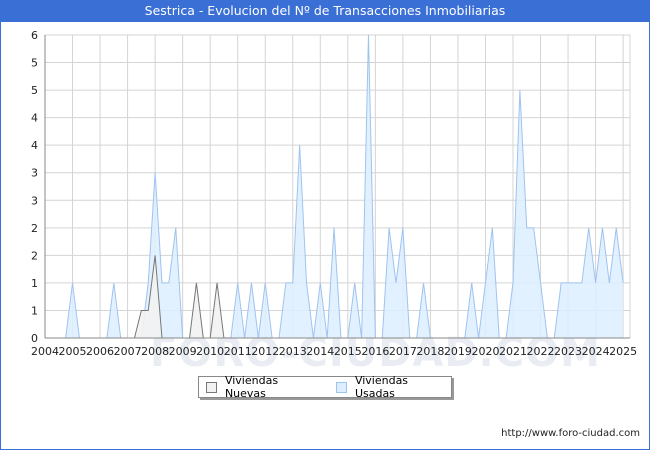  I want to click on x-tick-label: 2019, so click(458, 351).